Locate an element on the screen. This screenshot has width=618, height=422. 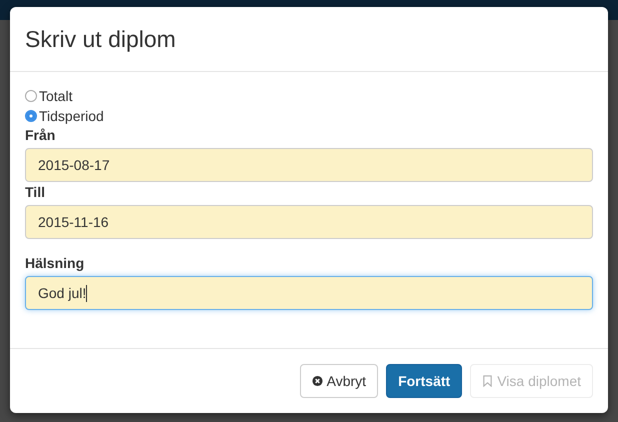
cancel-button: Avbryt is located at coordinates (339, 381).